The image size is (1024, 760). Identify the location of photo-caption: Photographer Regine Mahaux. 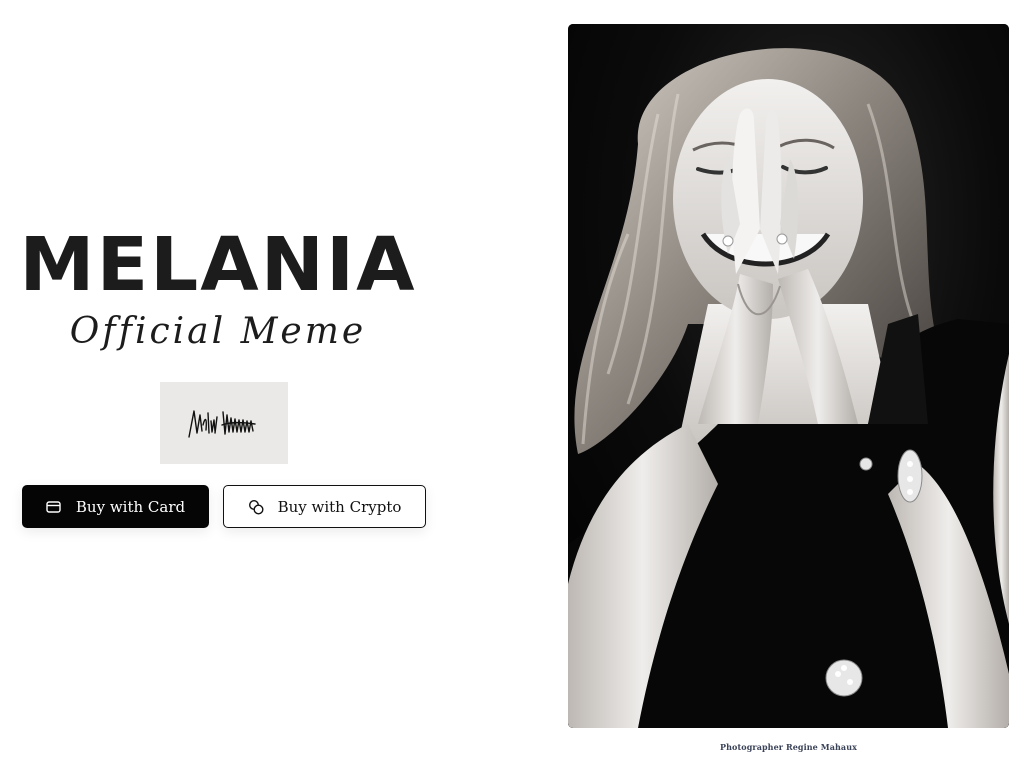
(788, 747).